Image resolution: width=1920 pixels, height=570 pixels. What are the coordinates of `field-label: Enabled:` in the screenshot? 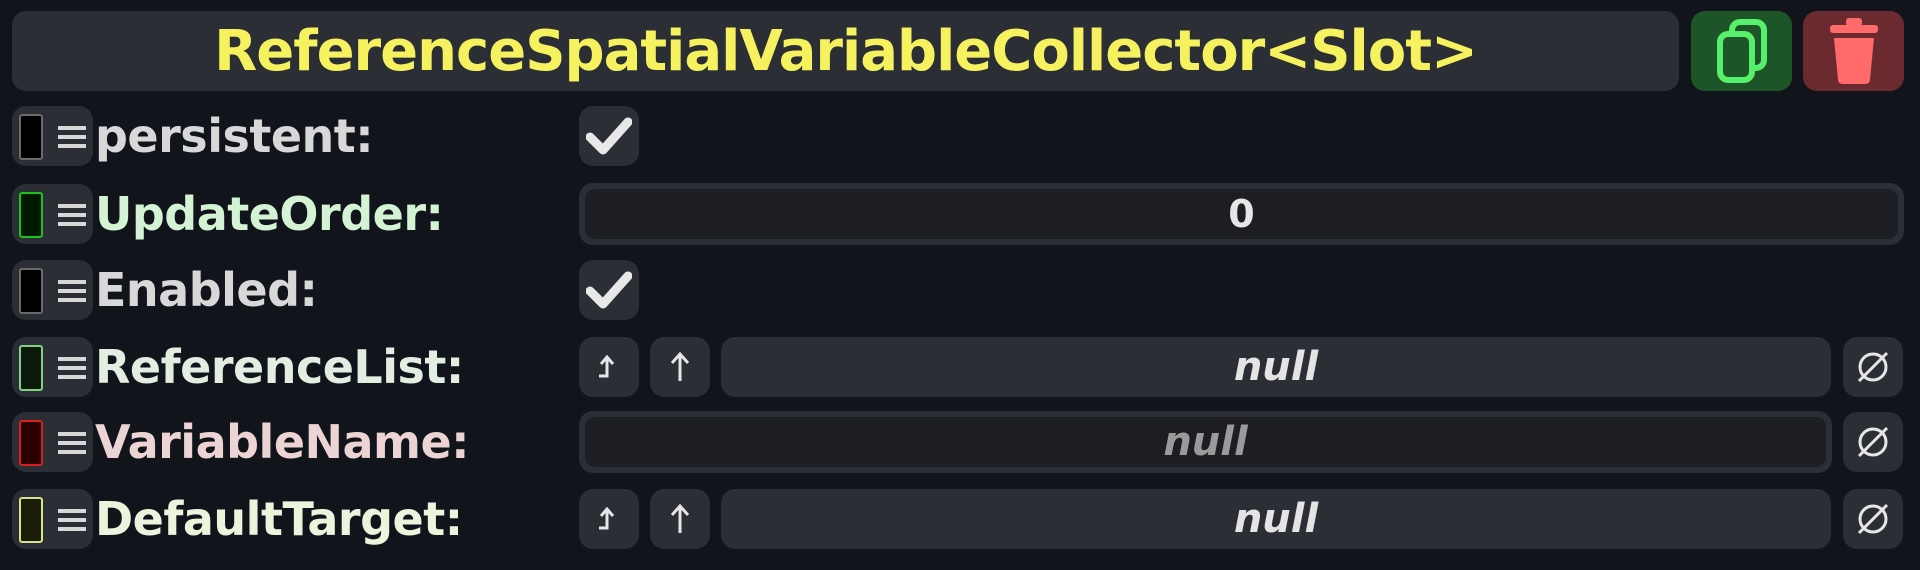 It's located at (206, 290).